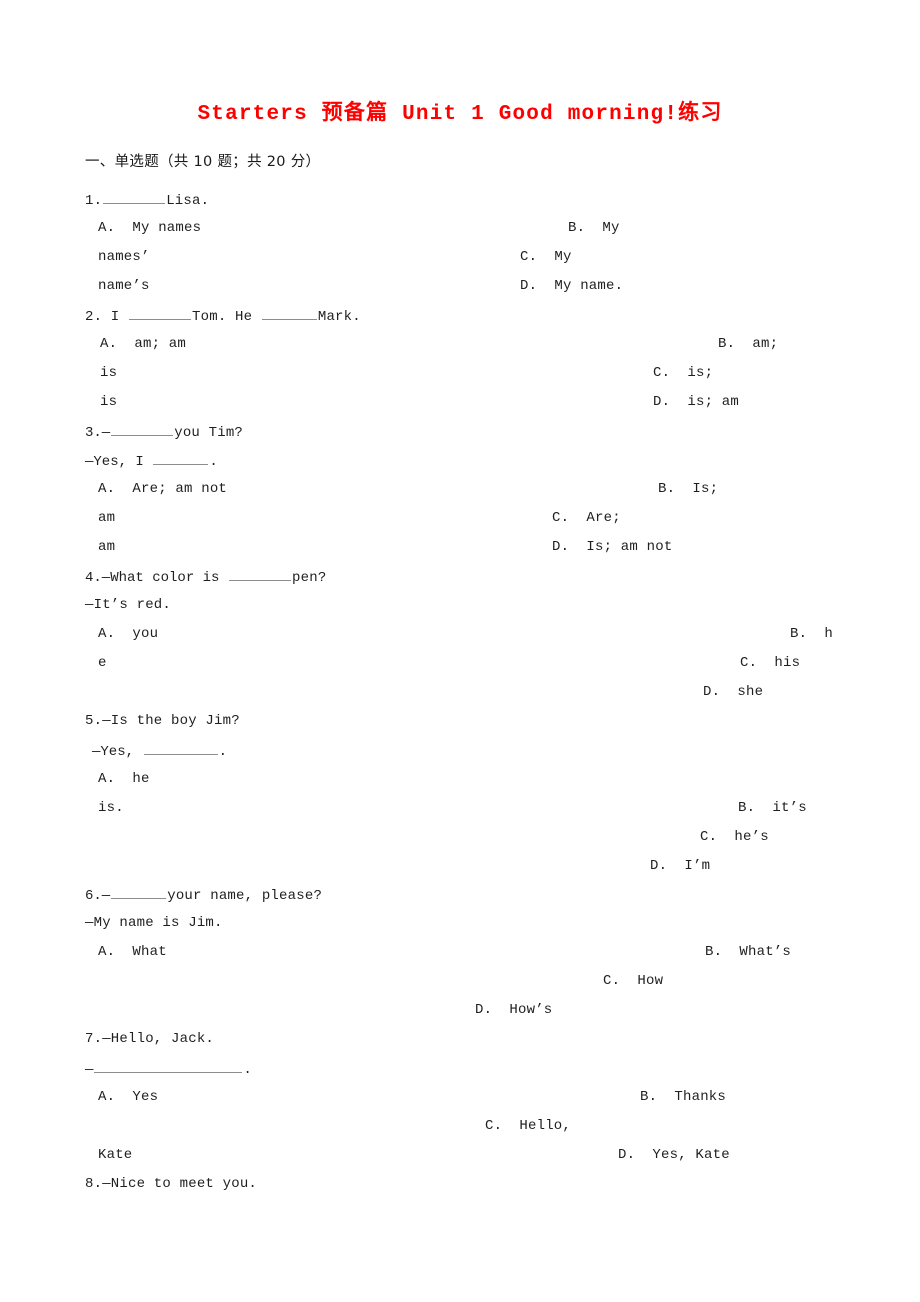 This screenshot has width=920, height=1302. What do you see at coordinates (691, 1155) in the screenshot?
I see `option-text-d: Yes, Kate` at bounding box center [691, 1155].